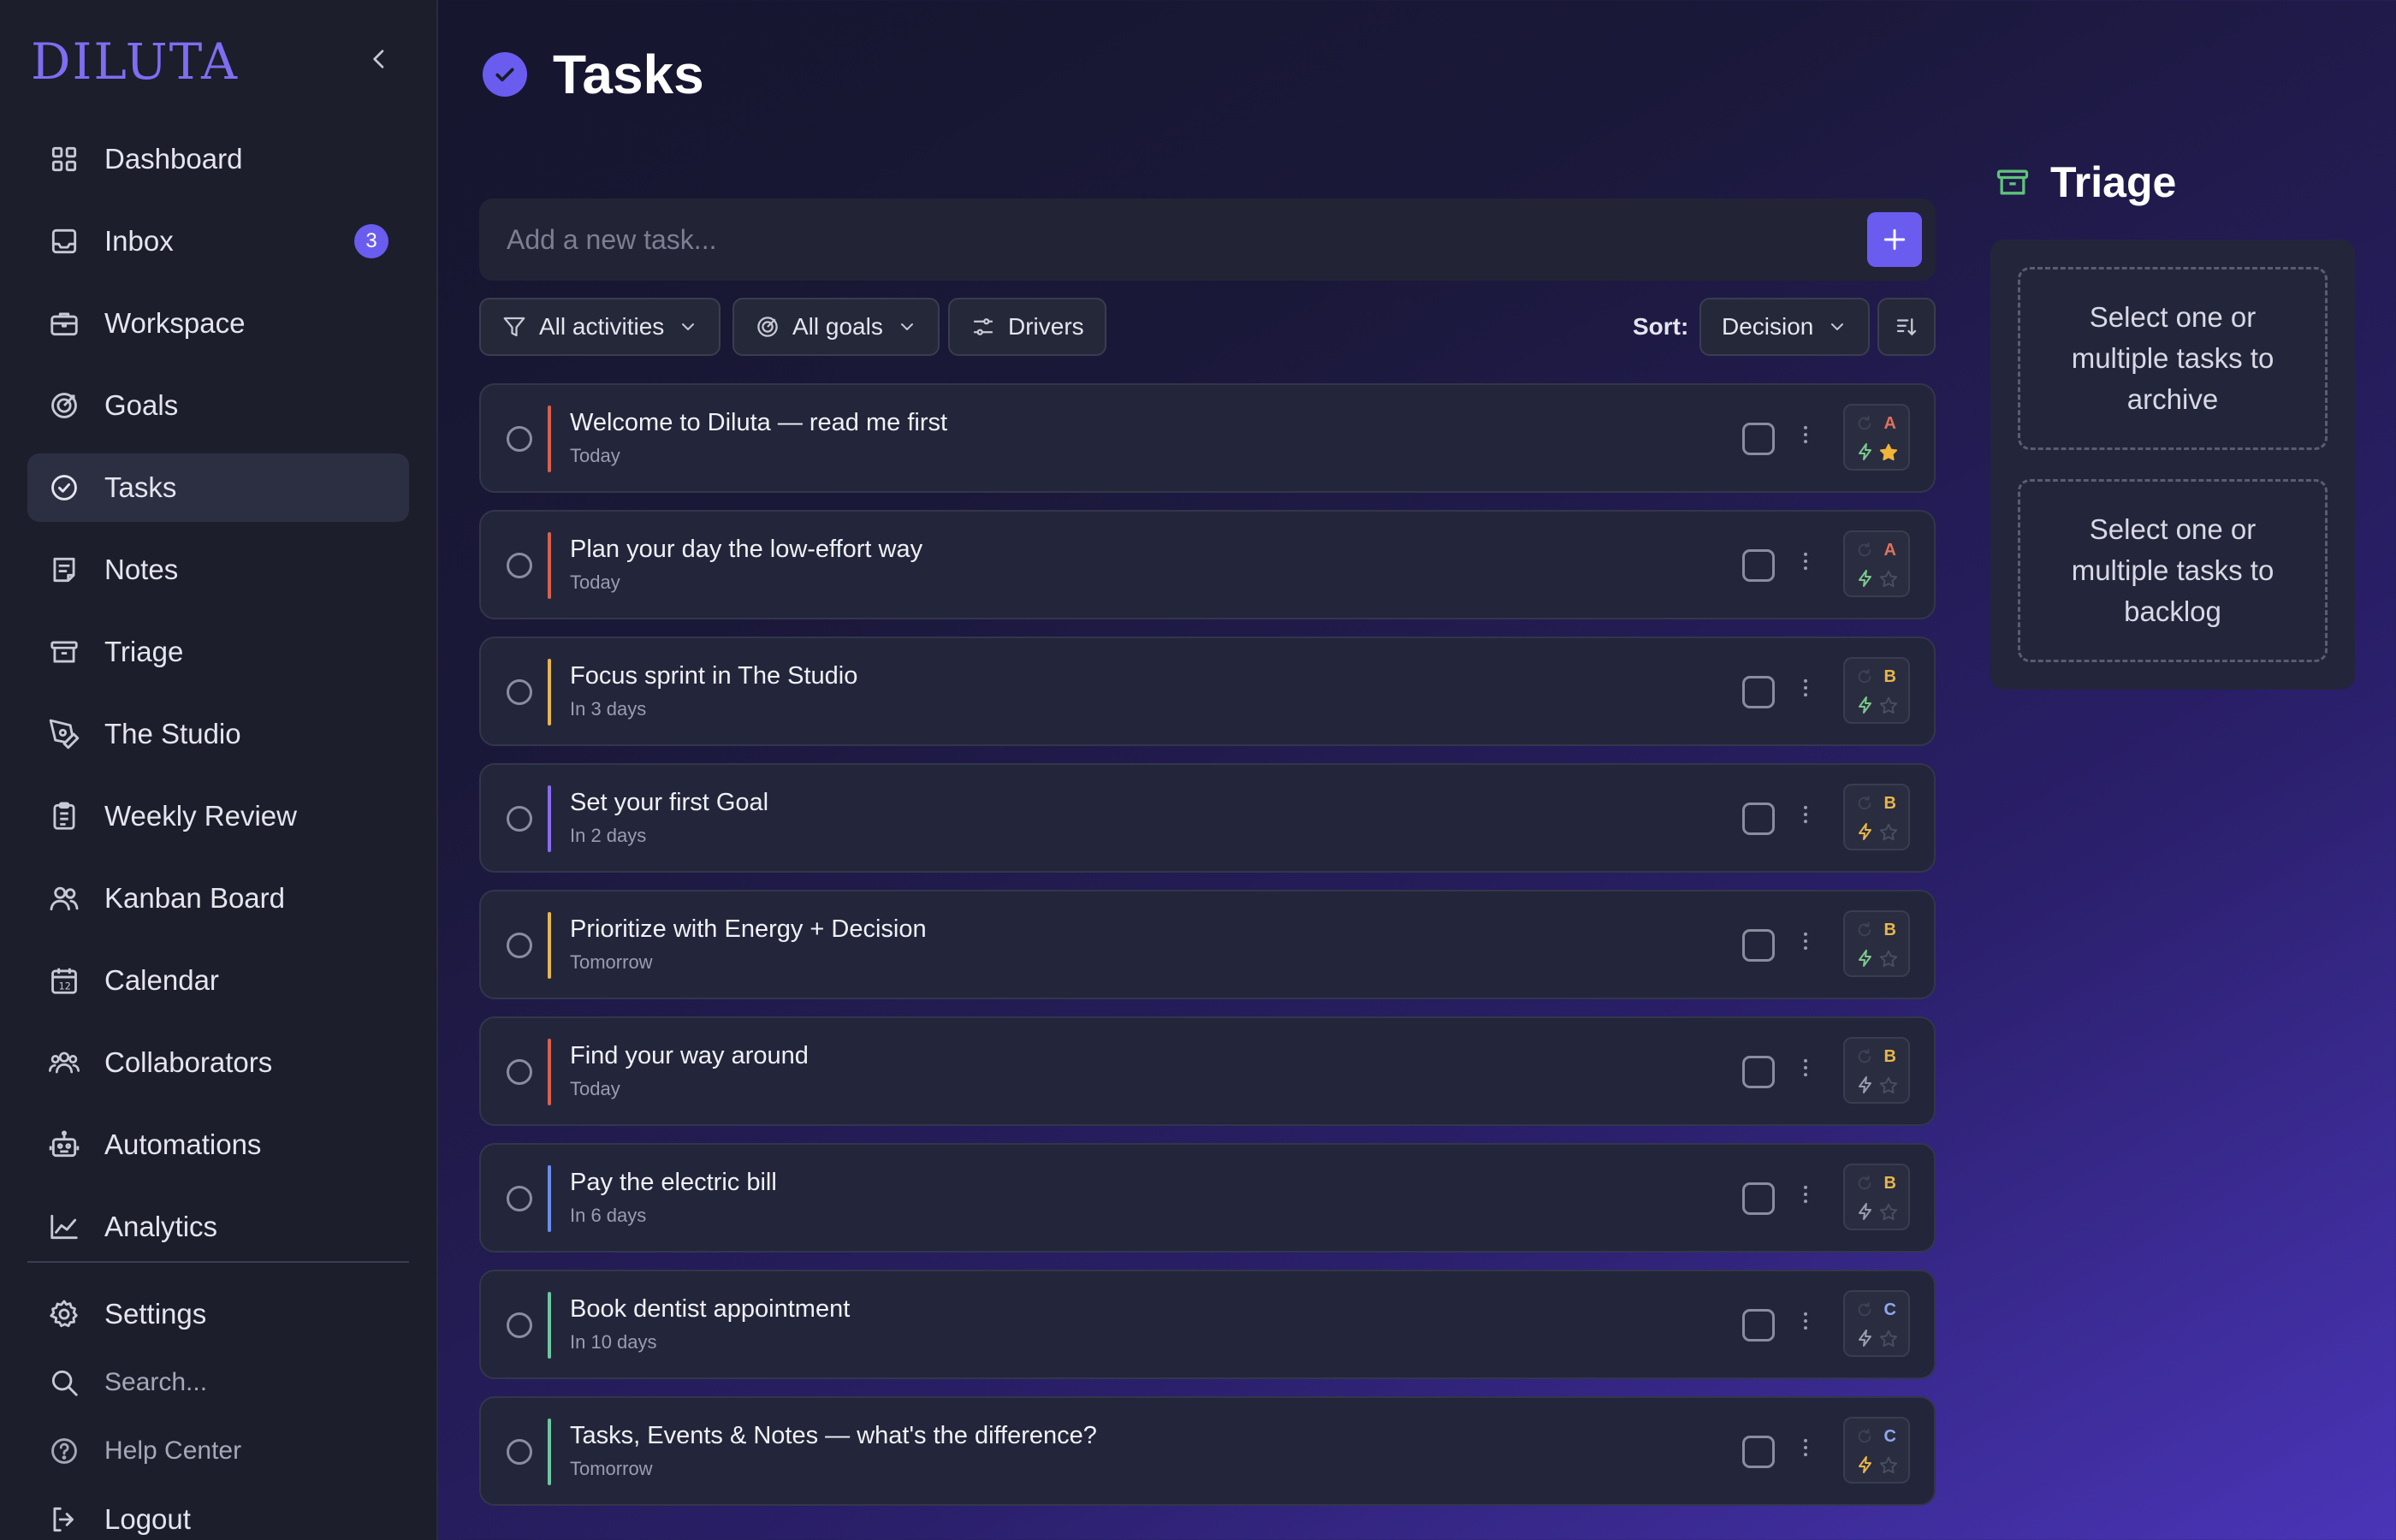  Describe the element at coordinates (218, 487) in the screenshot. I see `sidebar-item-tasks: Tasks` at that location.